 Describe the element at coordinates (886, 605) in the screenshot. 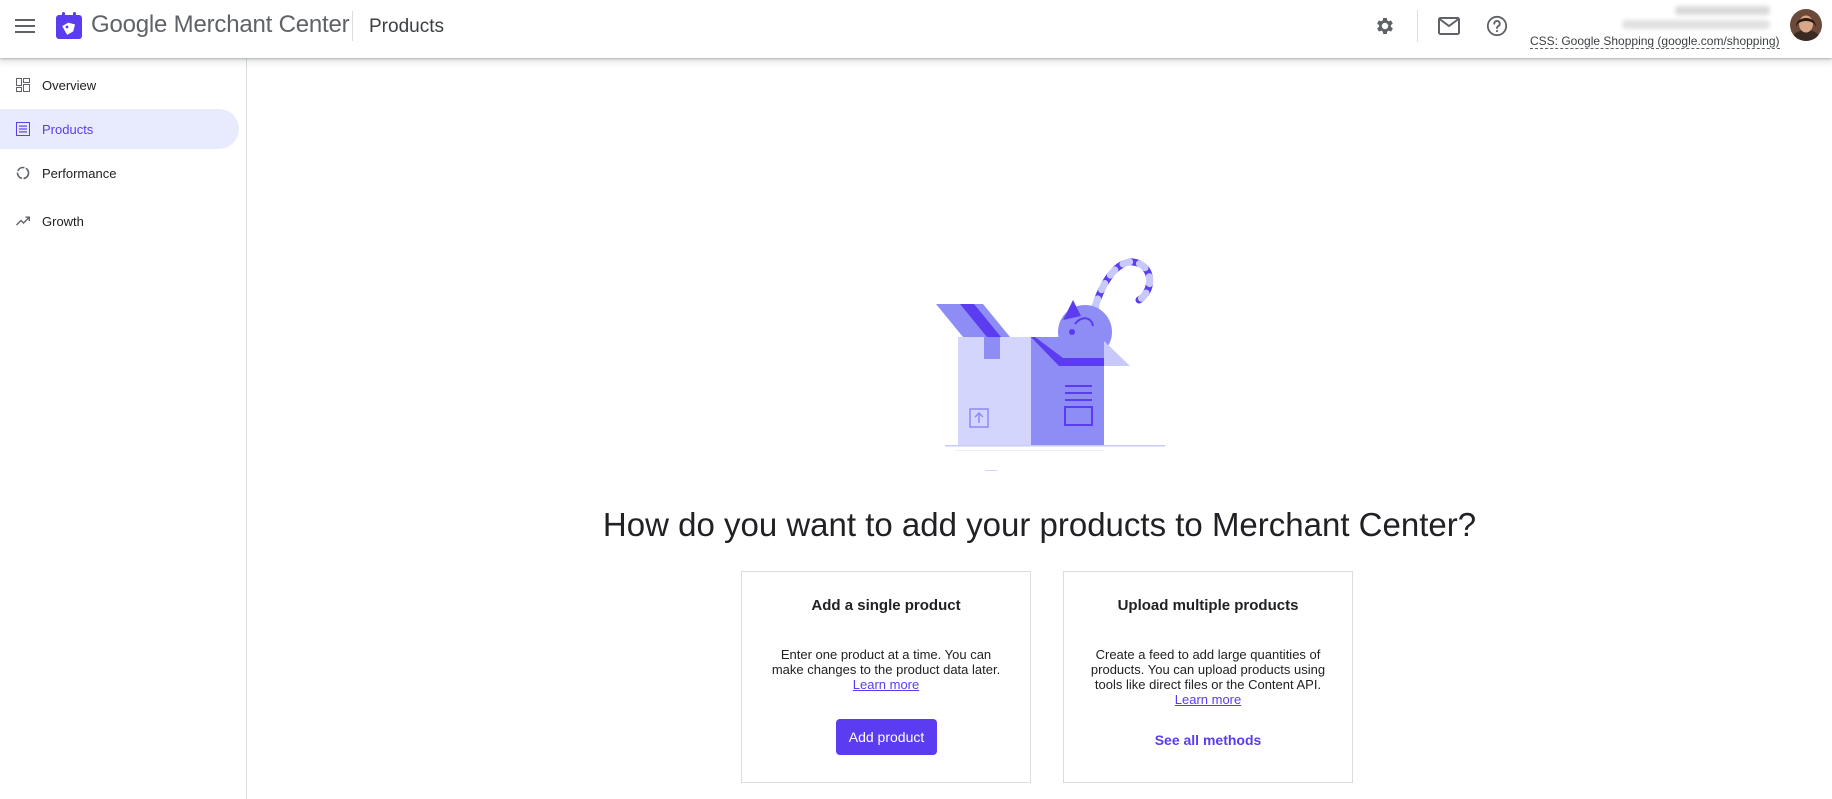

I see `card-title: Add a single product` at that location.